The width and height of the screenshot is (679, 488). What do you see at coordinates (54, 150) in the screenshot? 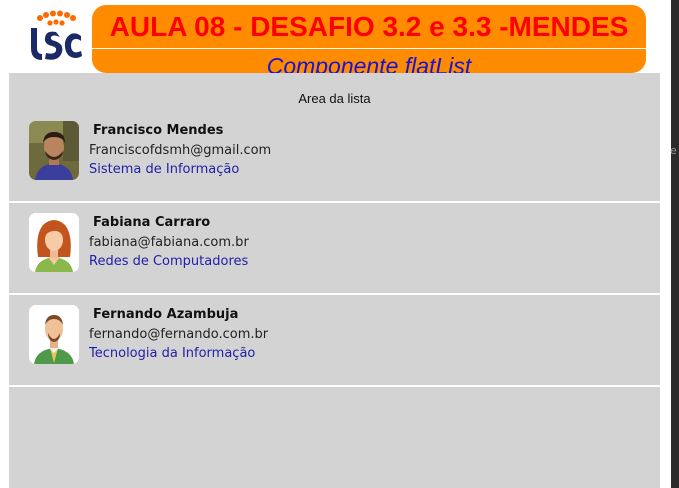
I see `person-photo-icon` at bounding box center [54, 150].